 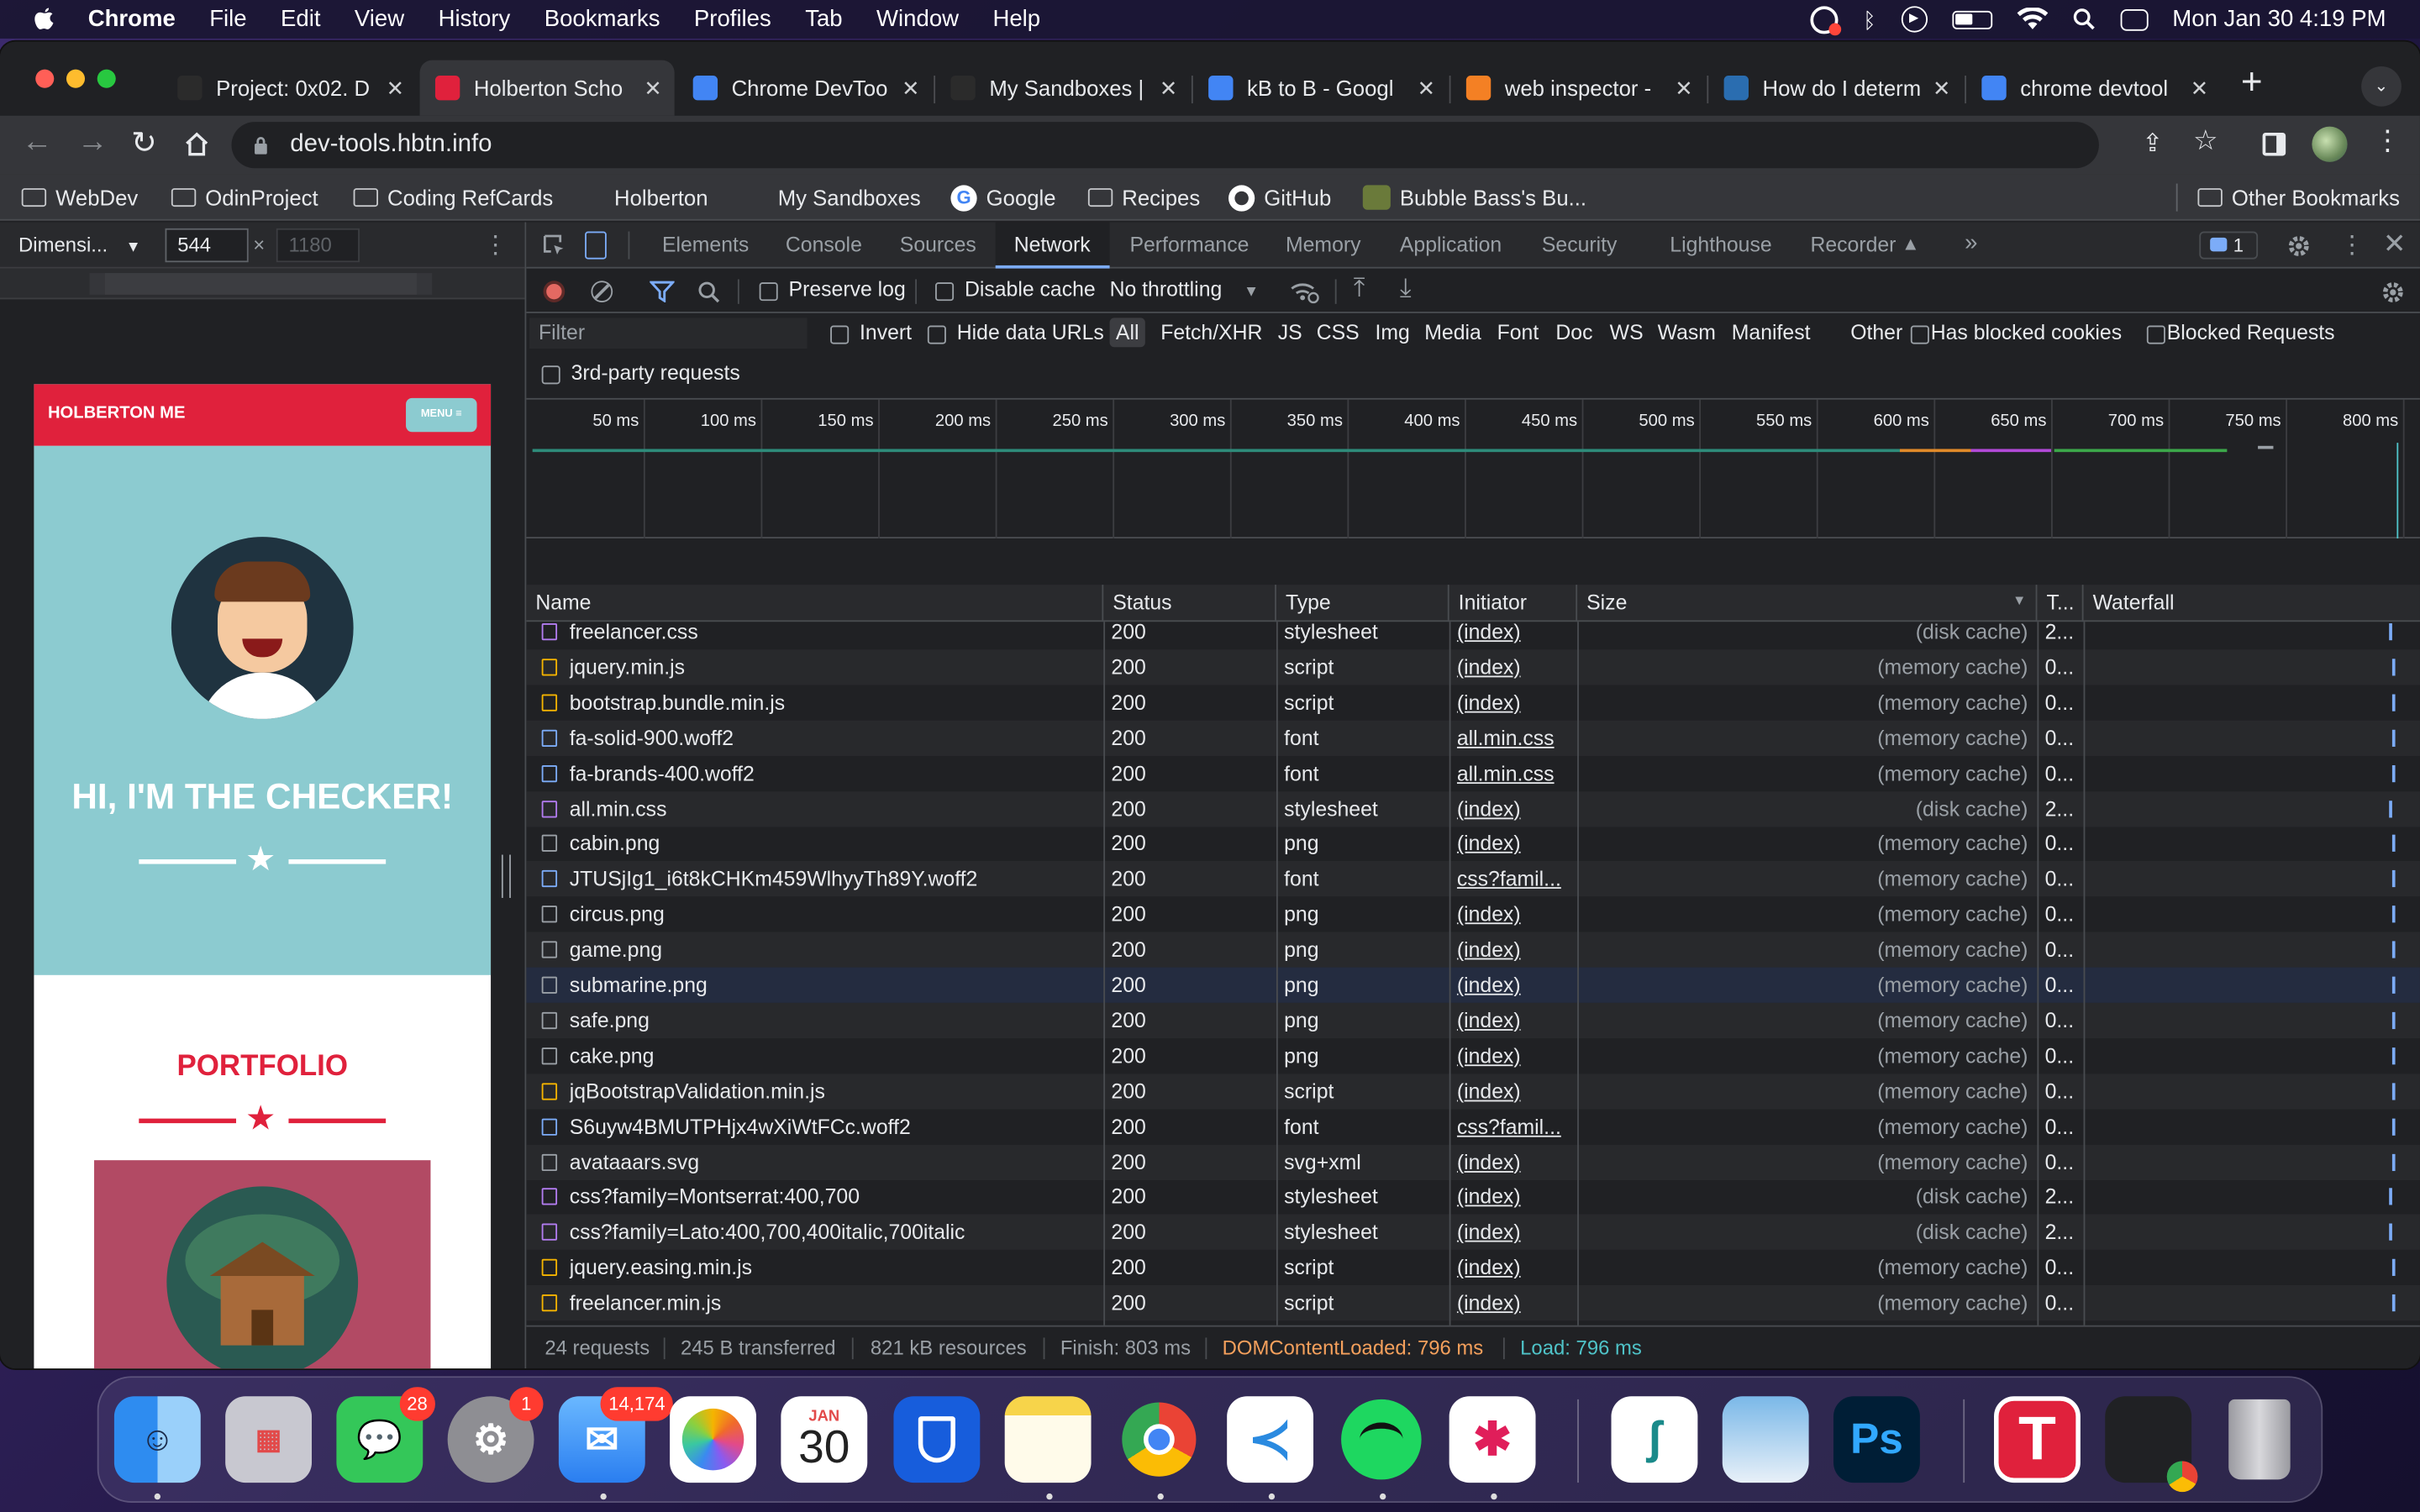 What do you see at coordinates (197, 144) in the screenshot?
I see `home-icon` at bounding box center [197, 144].